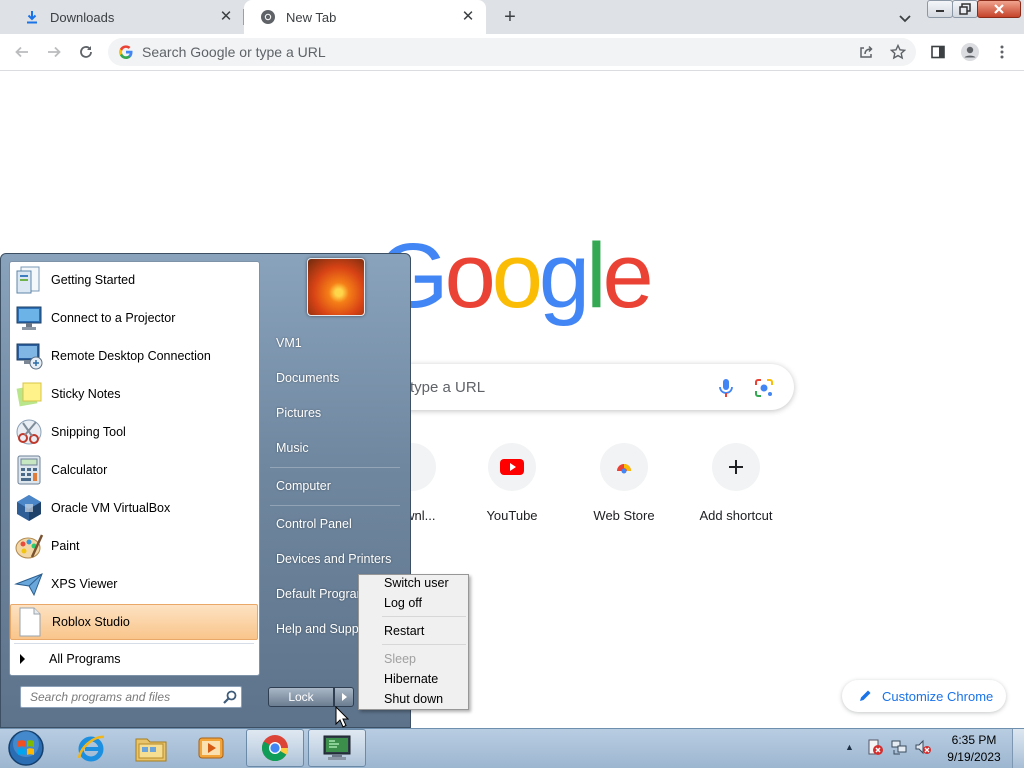 The width and height of the screenshot is (1024, 770). What do you see at coordinates (624, 515) in the screenshot?
I see `shortcut-label: Web Store` at bounding box center [624, 515].